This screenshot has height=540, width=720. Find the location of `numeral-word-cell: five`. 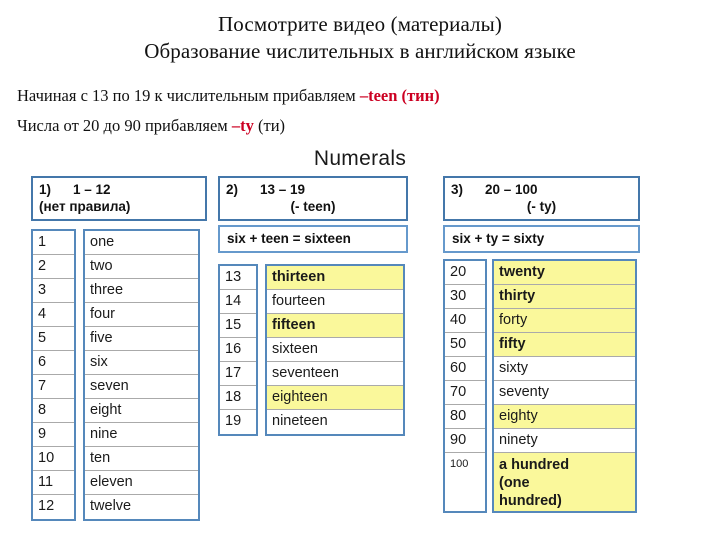

numeral-word-cell: five is located at coordinates (141, 339).